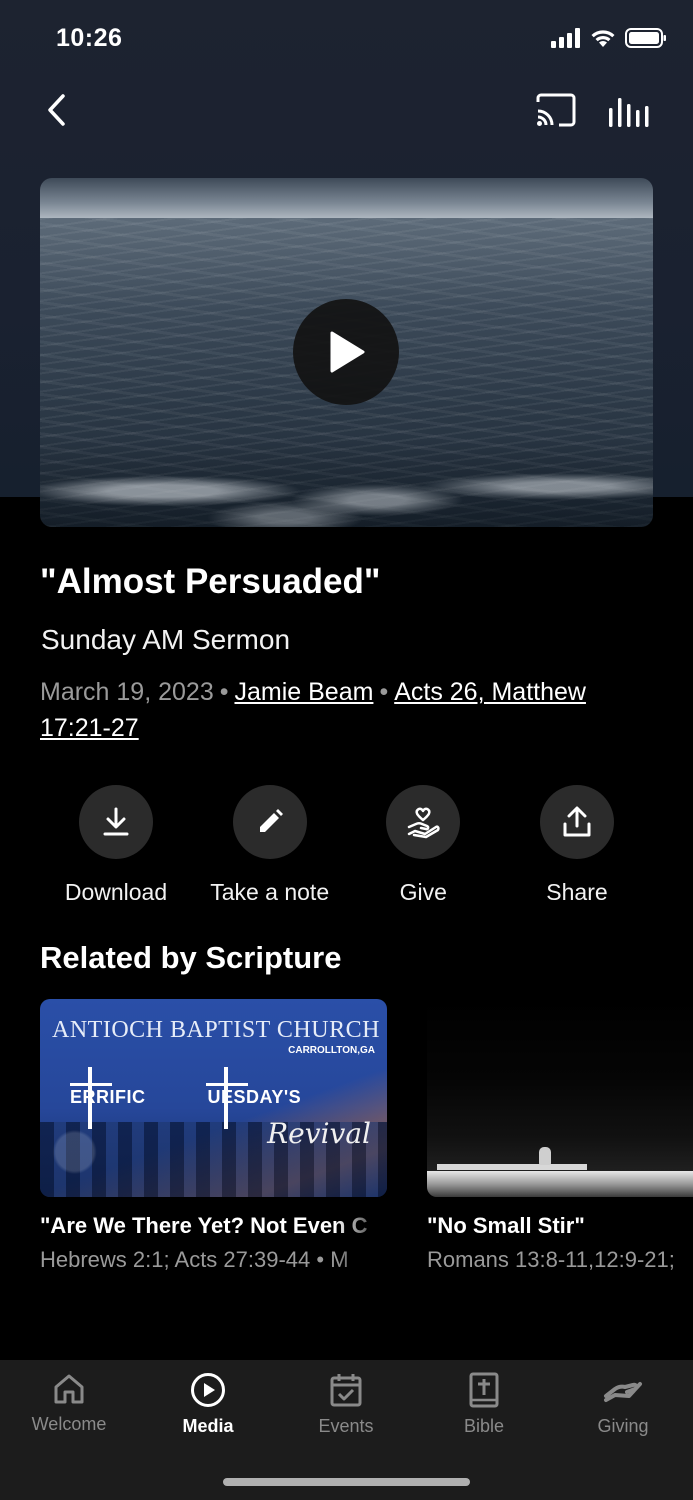 Image resolution: width=693 pixels, height=1500 pixels. Describe the element at coordinates (565, 38) in the screenshot. I see `cellular-signal-icon` at that location.